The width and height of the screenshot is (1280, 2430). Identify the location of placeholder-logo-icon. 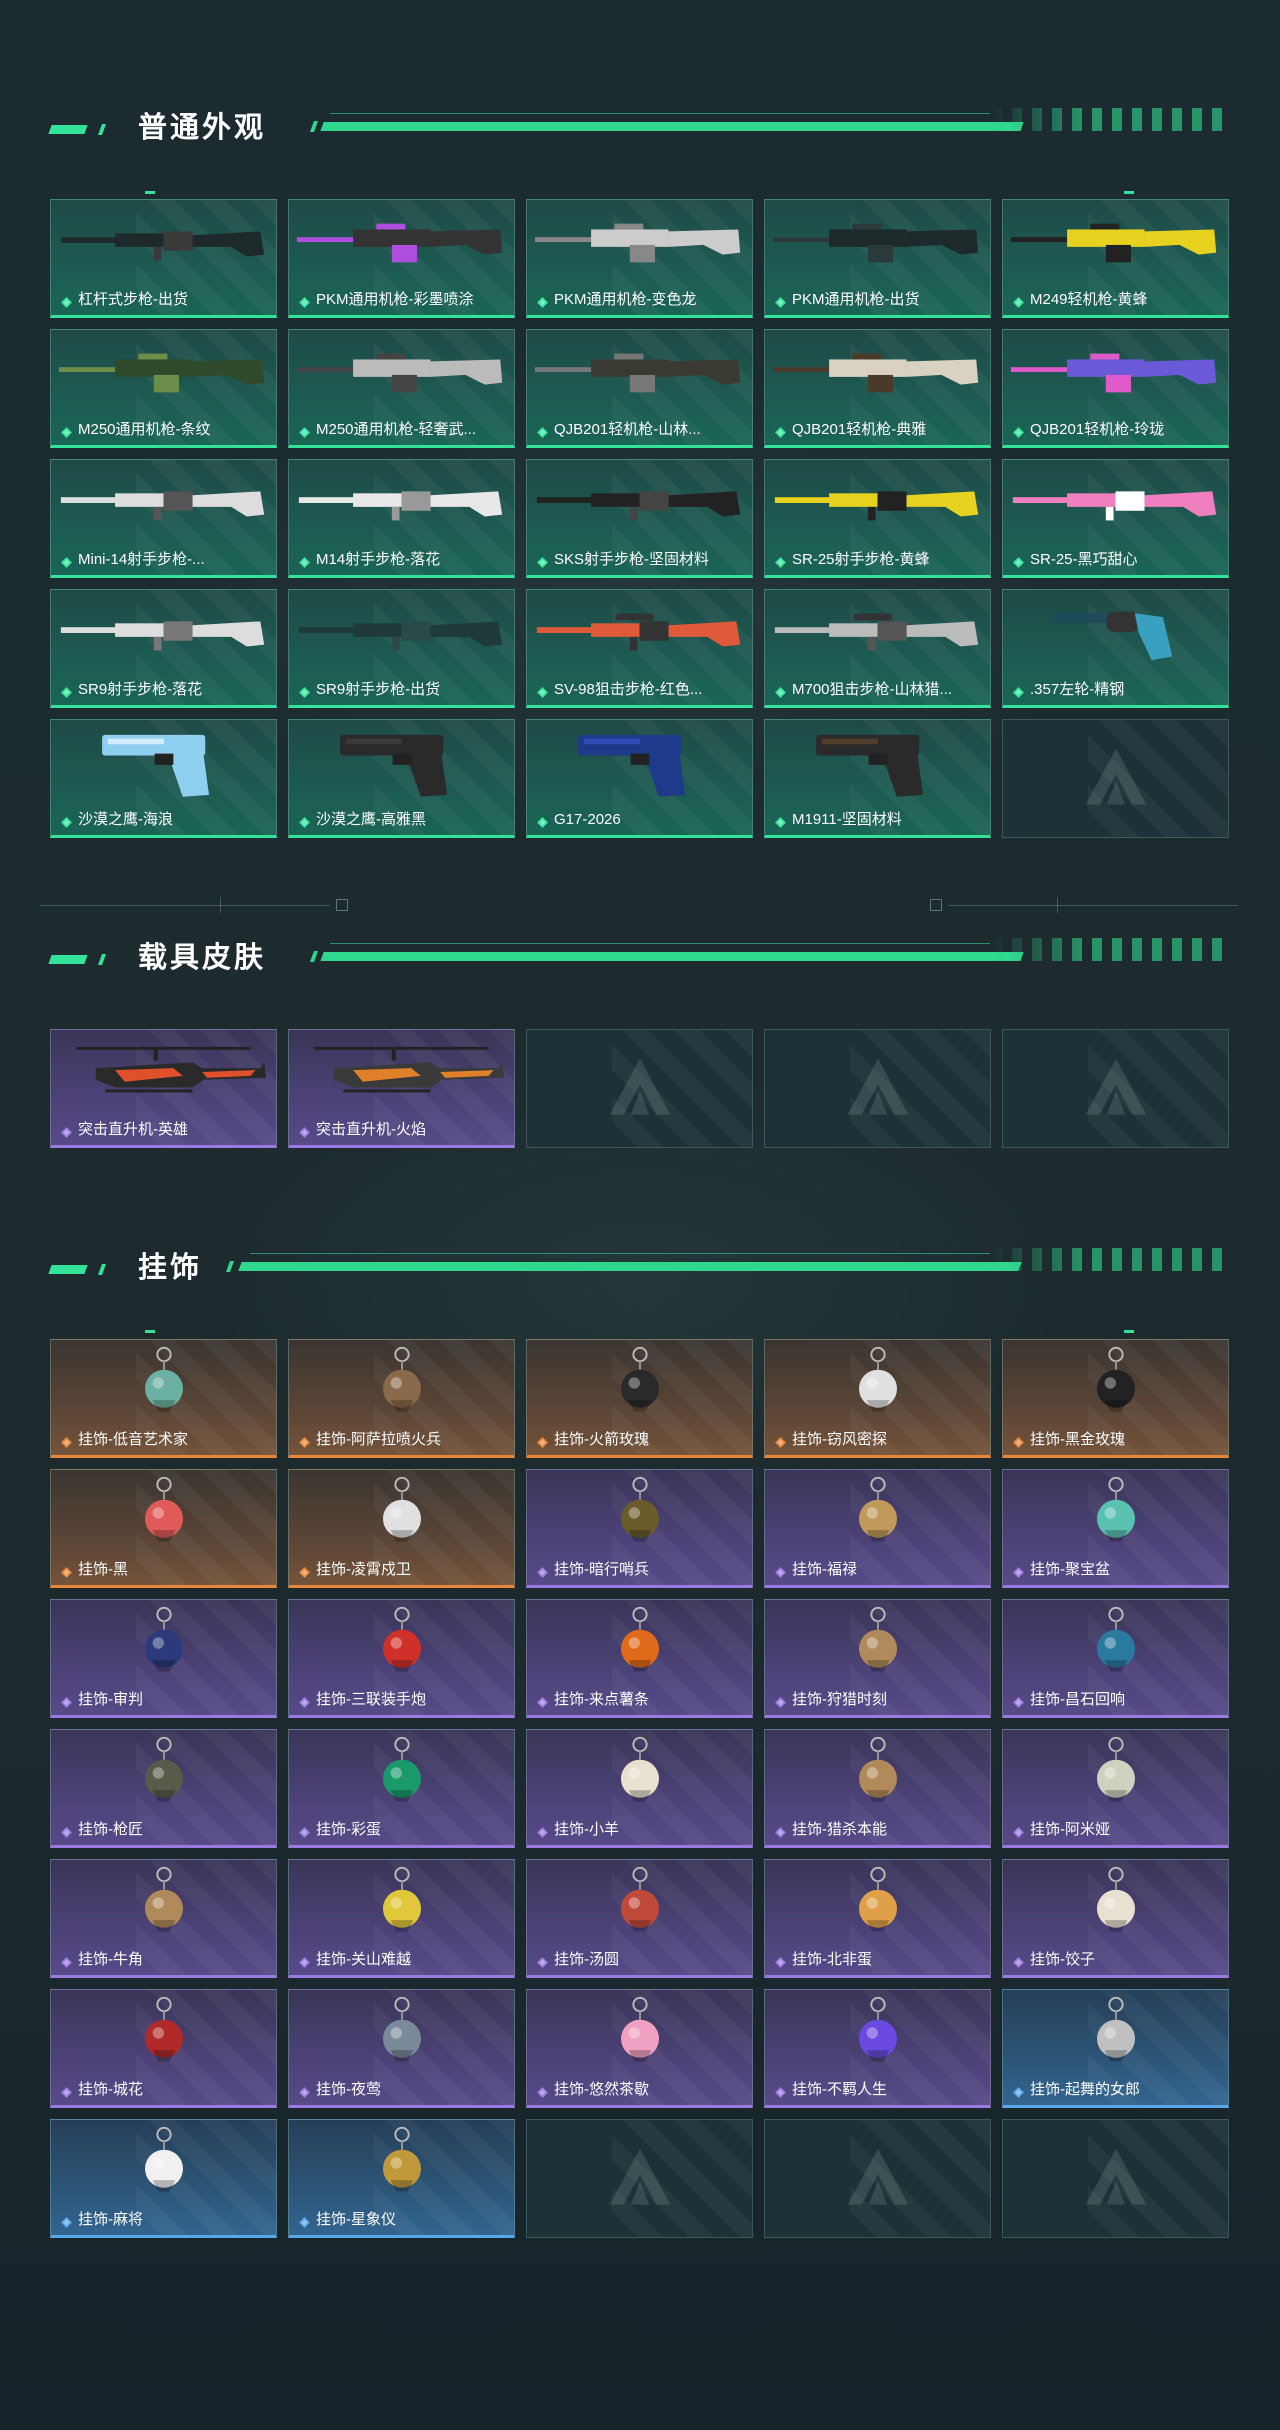
(1116, 779).